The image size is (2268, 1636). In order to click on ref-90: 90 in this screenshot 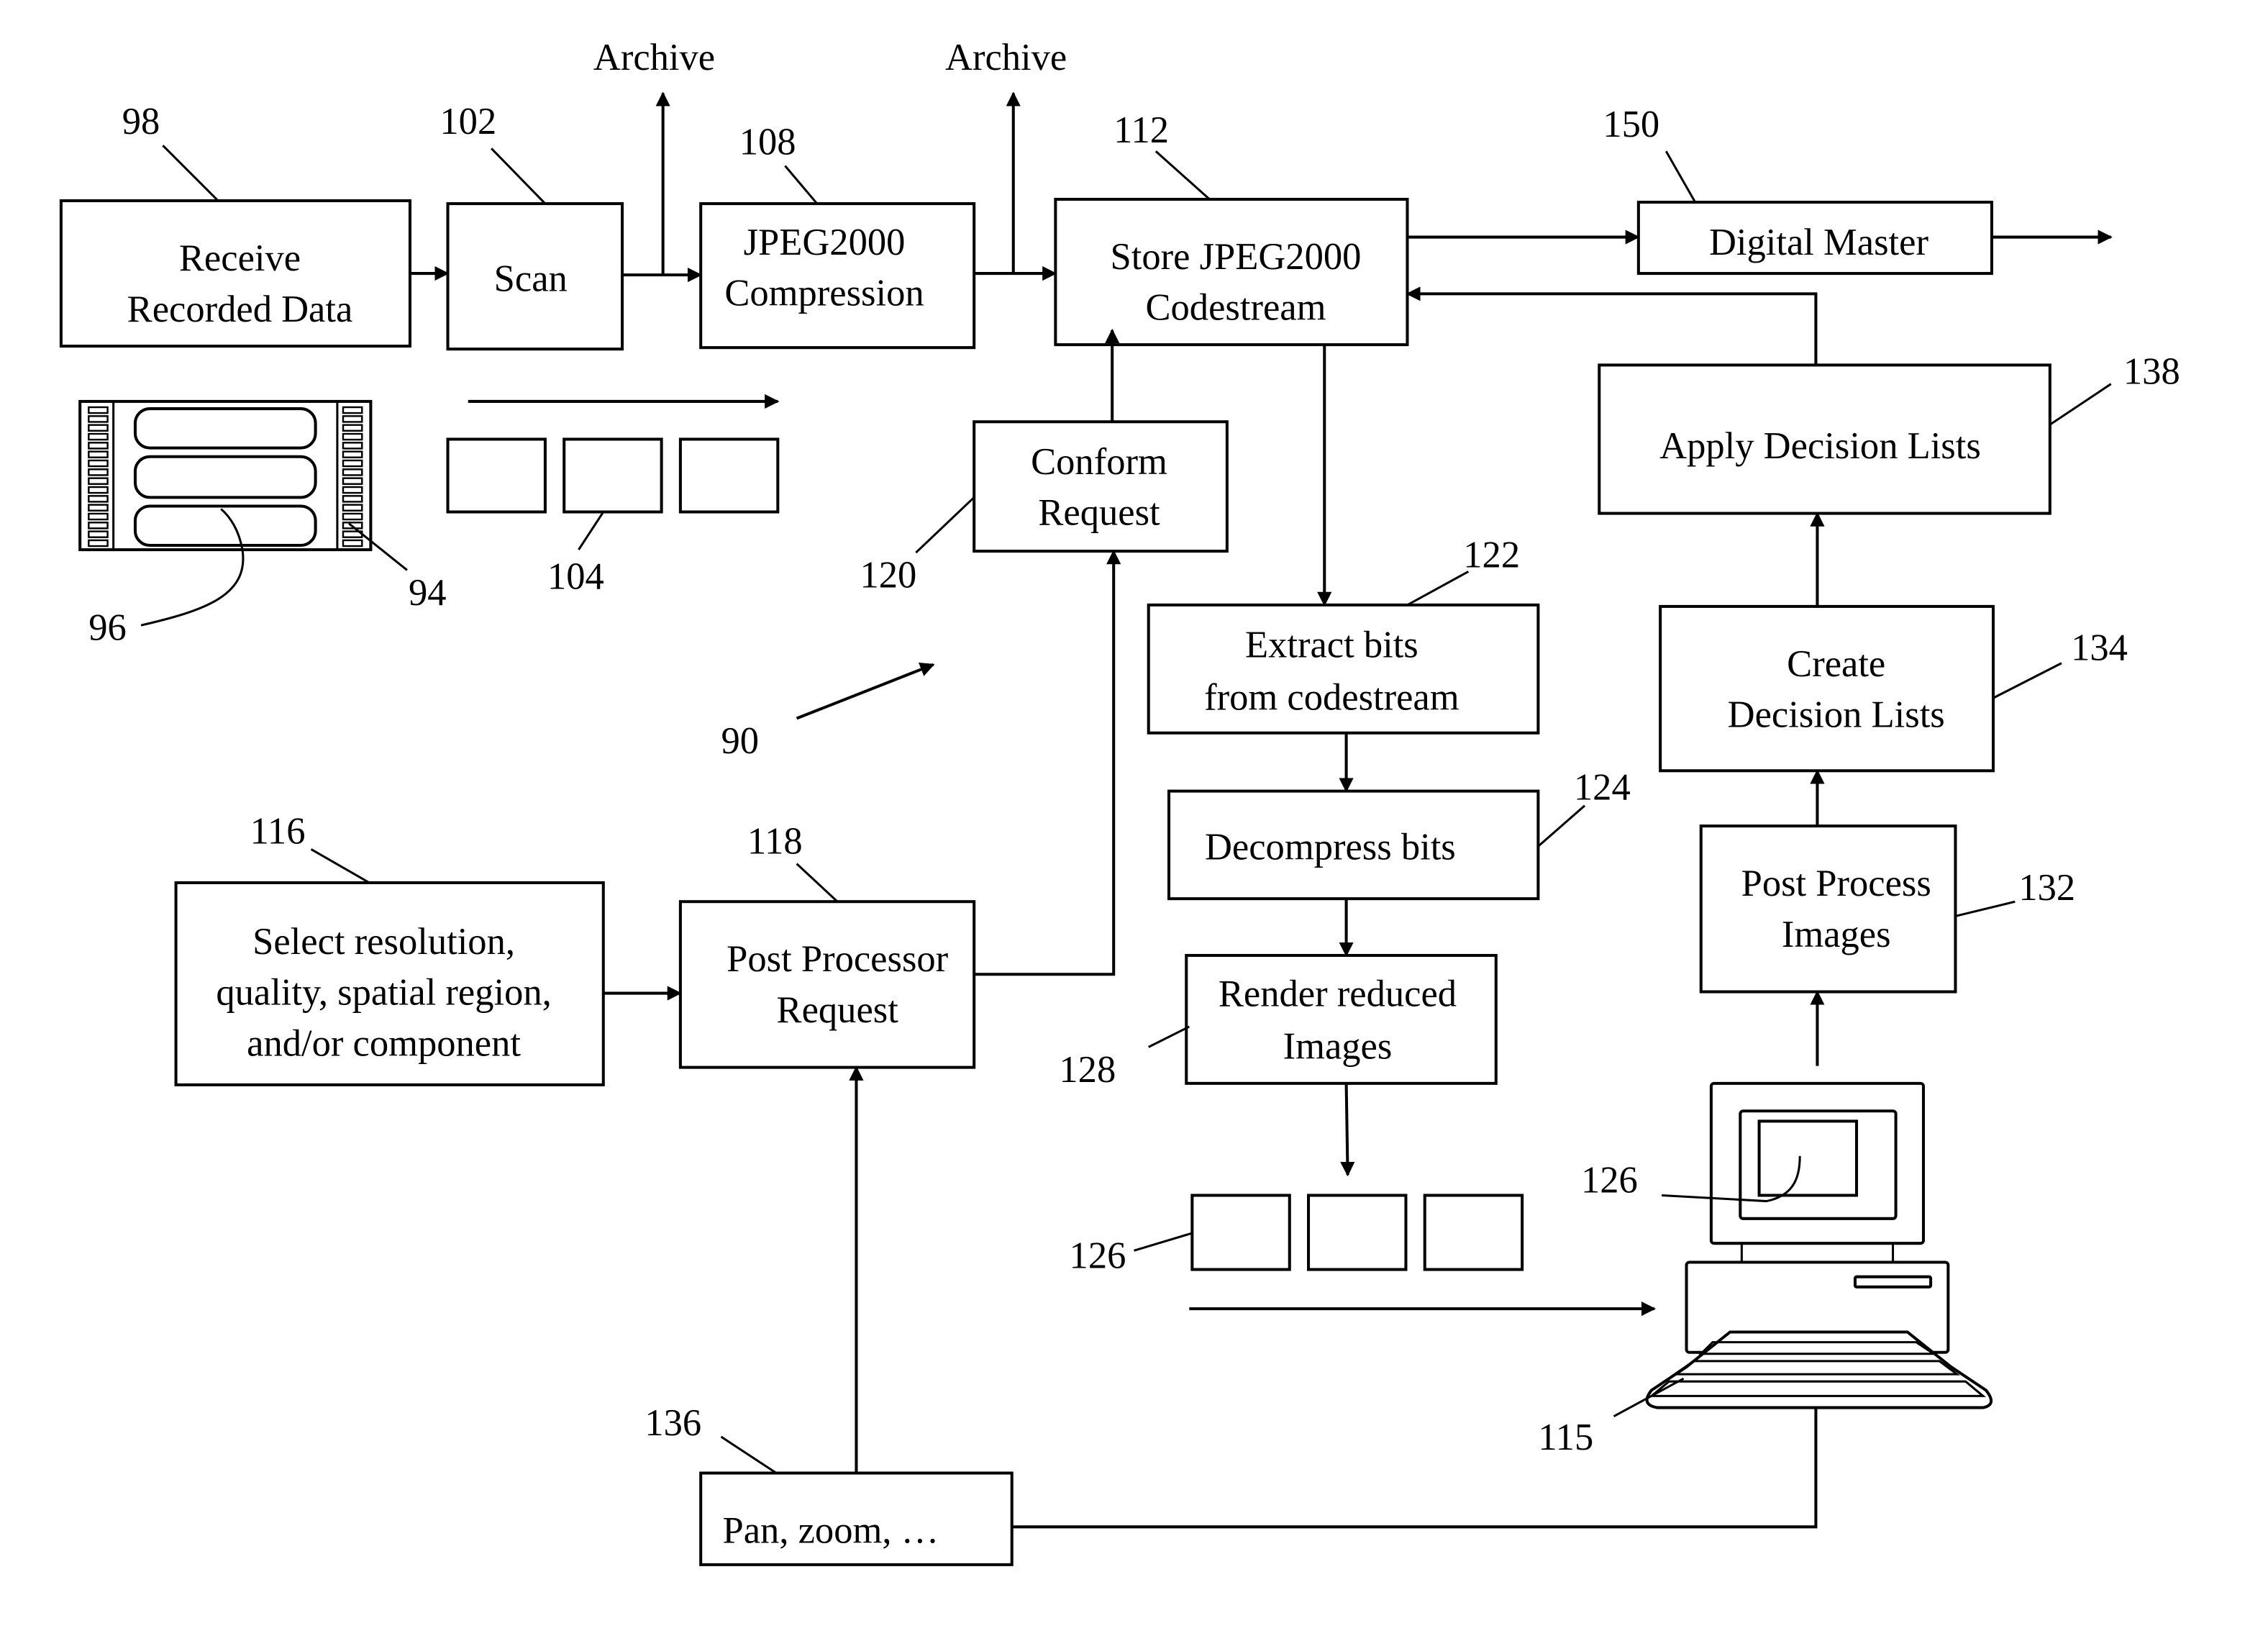, I will do `click(740, 741)`.